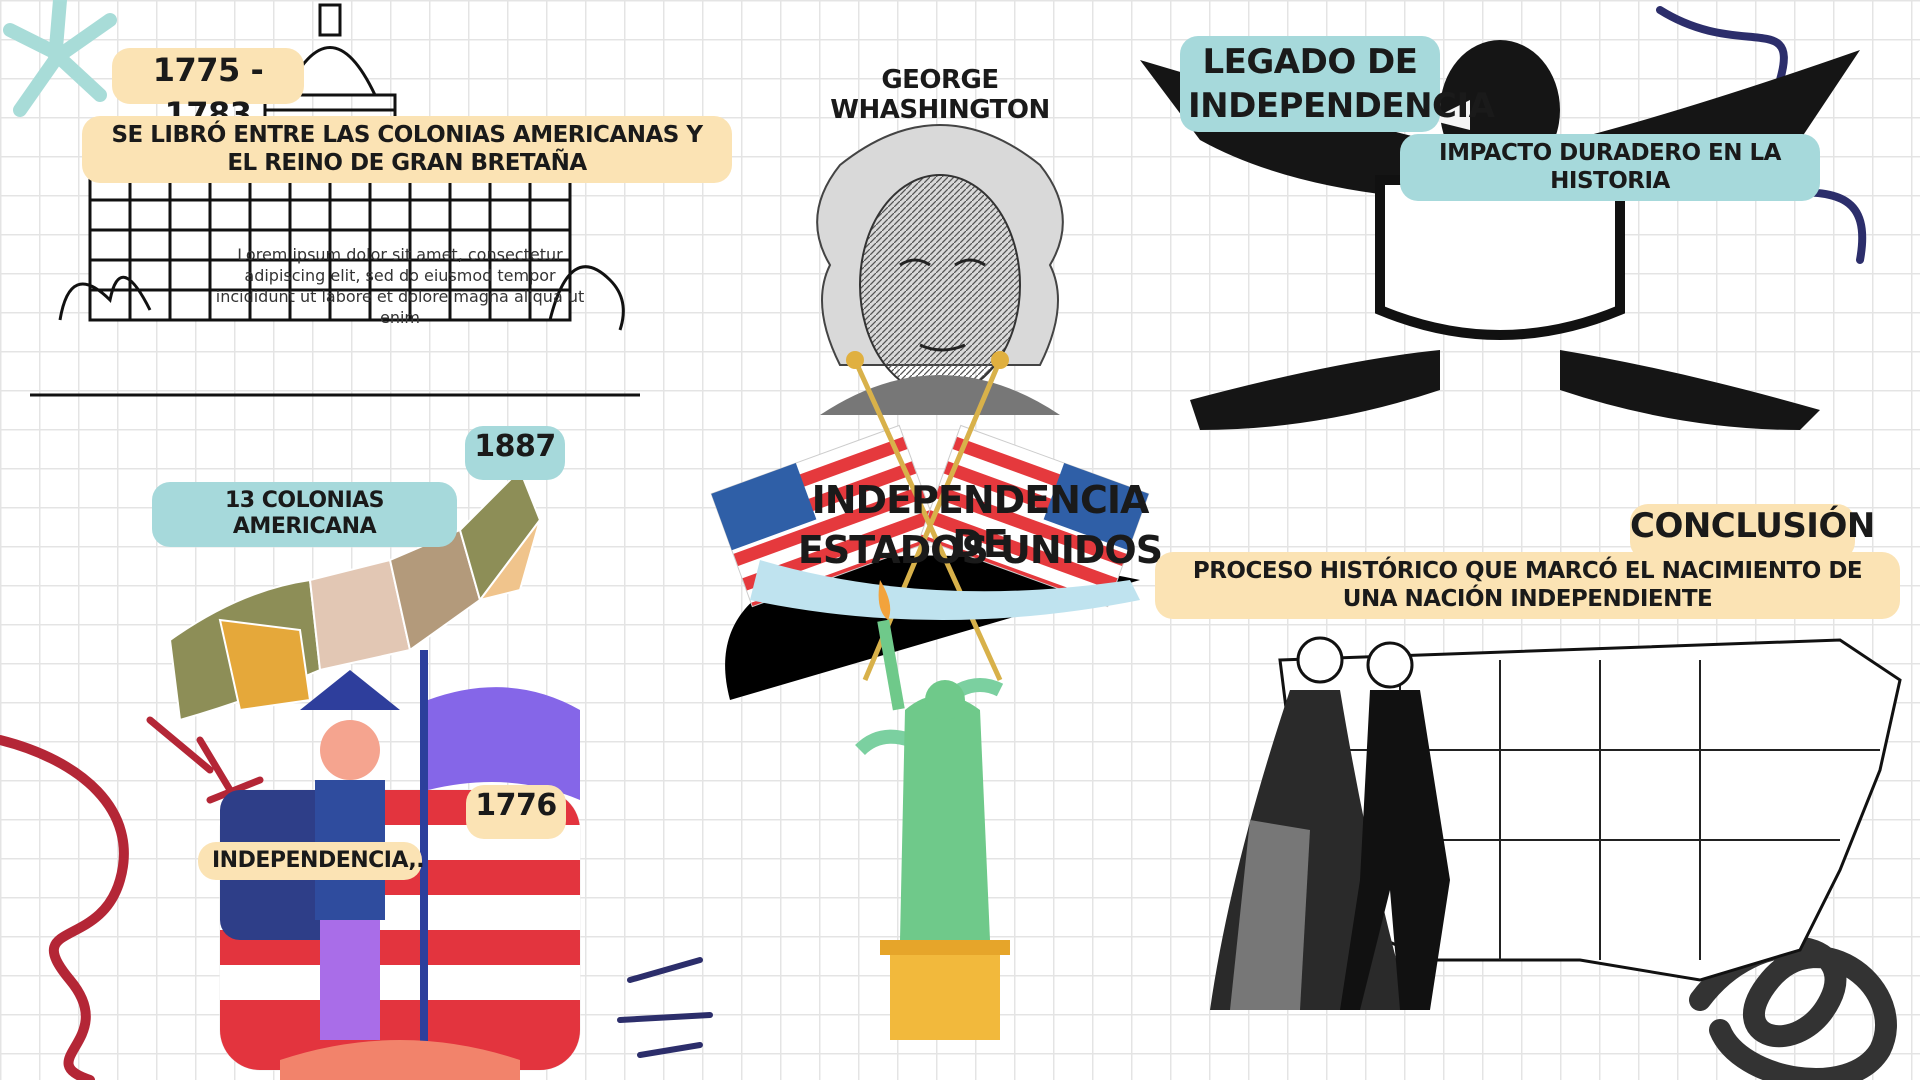 The width and height of the screenshot is (1920, 1080). I want to click on colonies-label: 13 COLONIAS AMERICANA, so click(304, 514).